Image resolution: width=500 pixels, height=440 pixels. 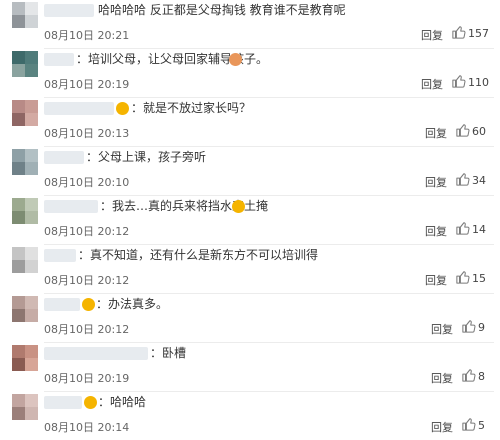 What do you see at coordinates (87, 182) in the screenshot?
I see `comment-time: 08月10日 20:10` at bounding box center [87, 182].